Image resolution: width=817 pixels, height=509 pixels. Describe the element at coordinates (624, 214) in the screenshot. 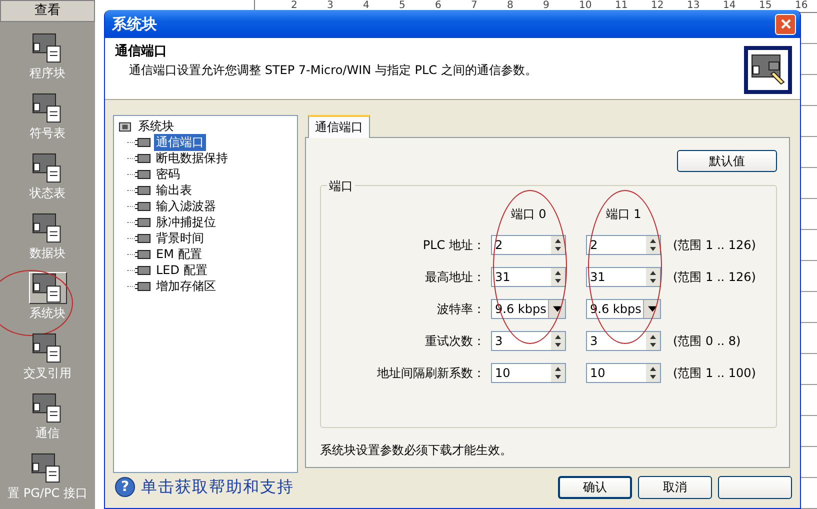

I see `column-heading: 端口 1` at that location.